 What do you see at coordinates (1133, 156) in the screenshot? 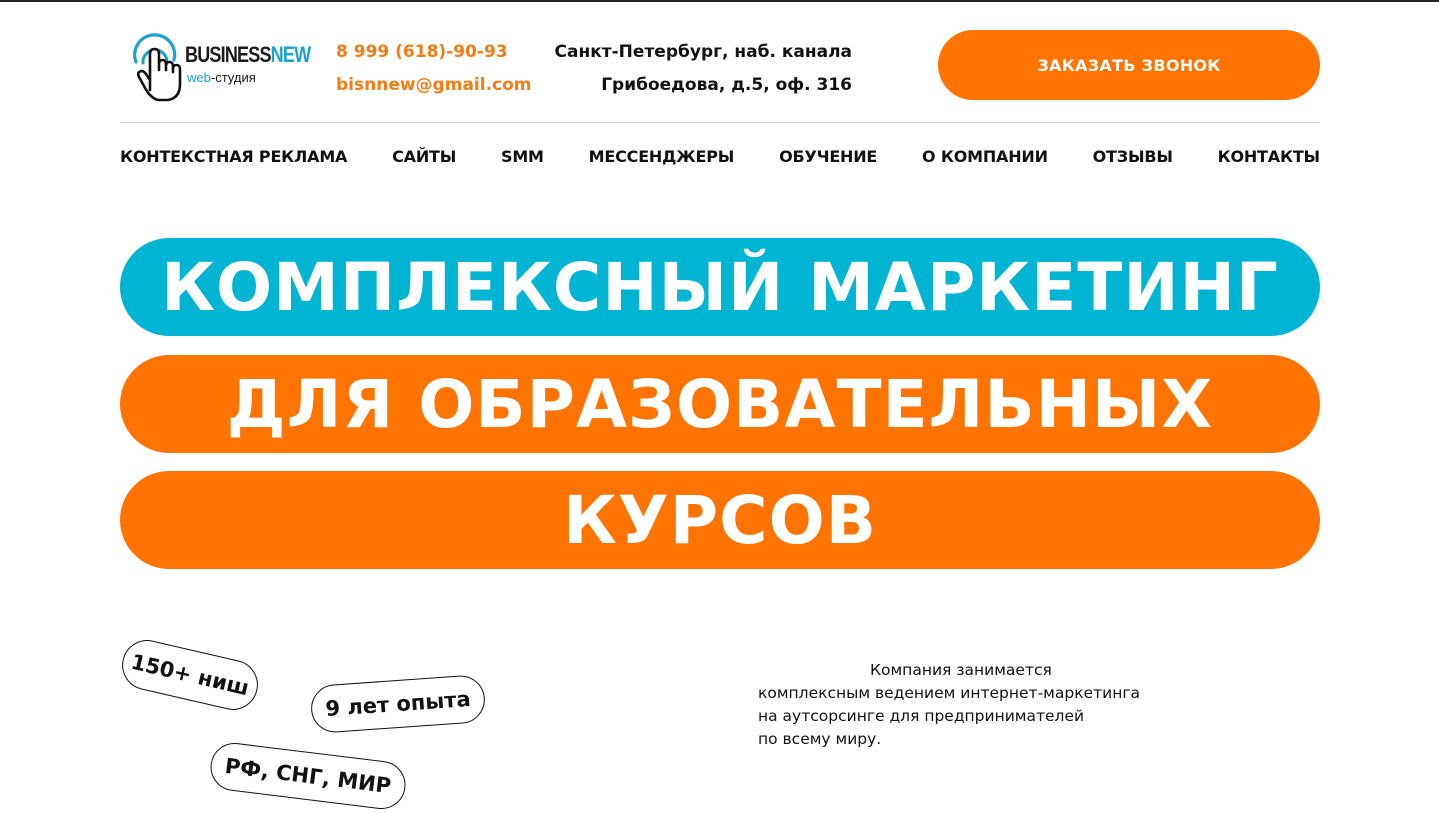
I see `nav-item-reviews: ОТЗЫВЫ` at bounding box center [1133, 156].